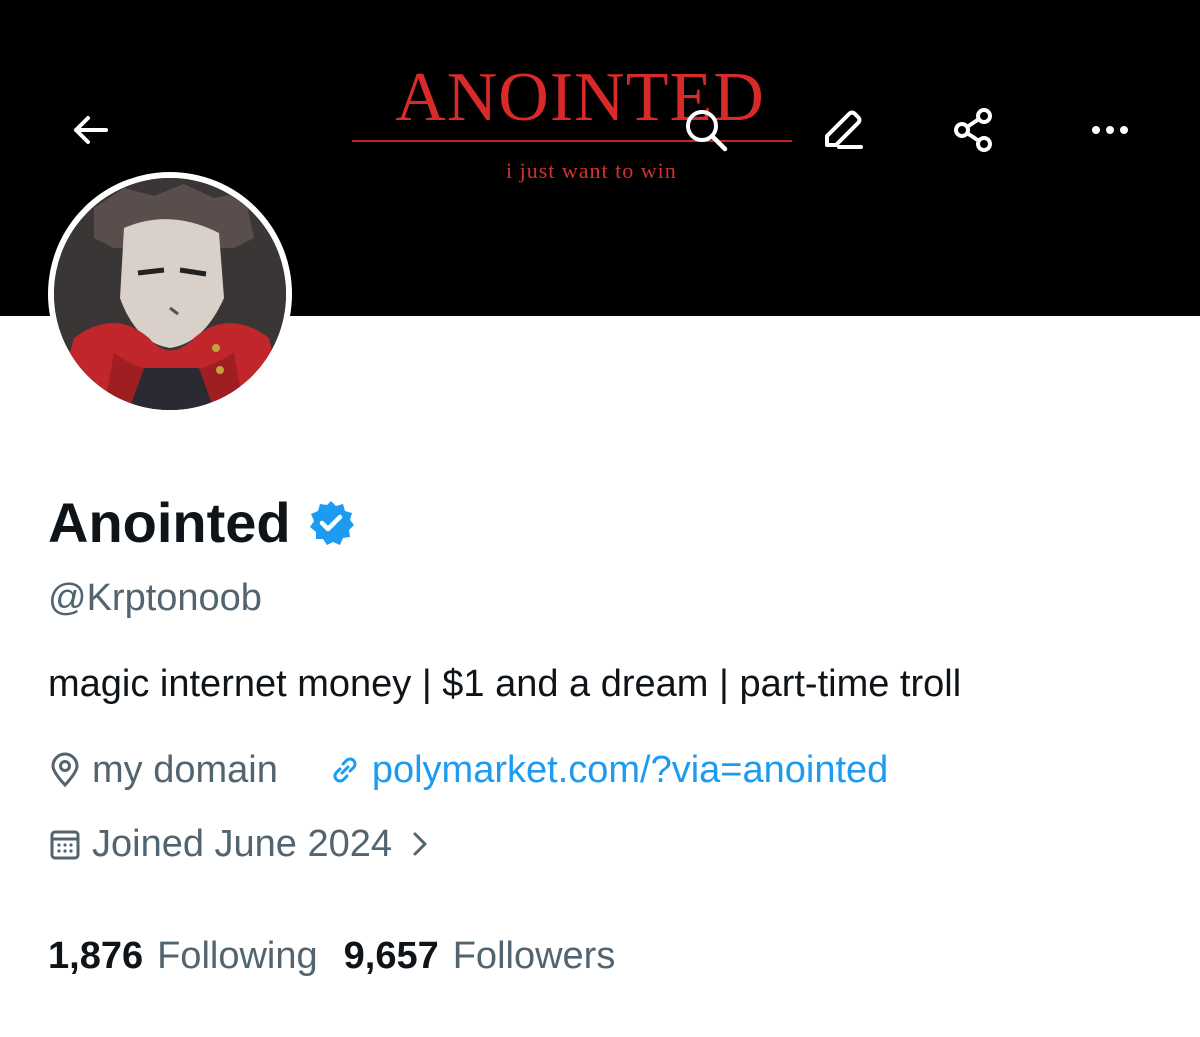 This screenshot has height=1037, width=1200. I want to click on edit-button, so click(842, 128).